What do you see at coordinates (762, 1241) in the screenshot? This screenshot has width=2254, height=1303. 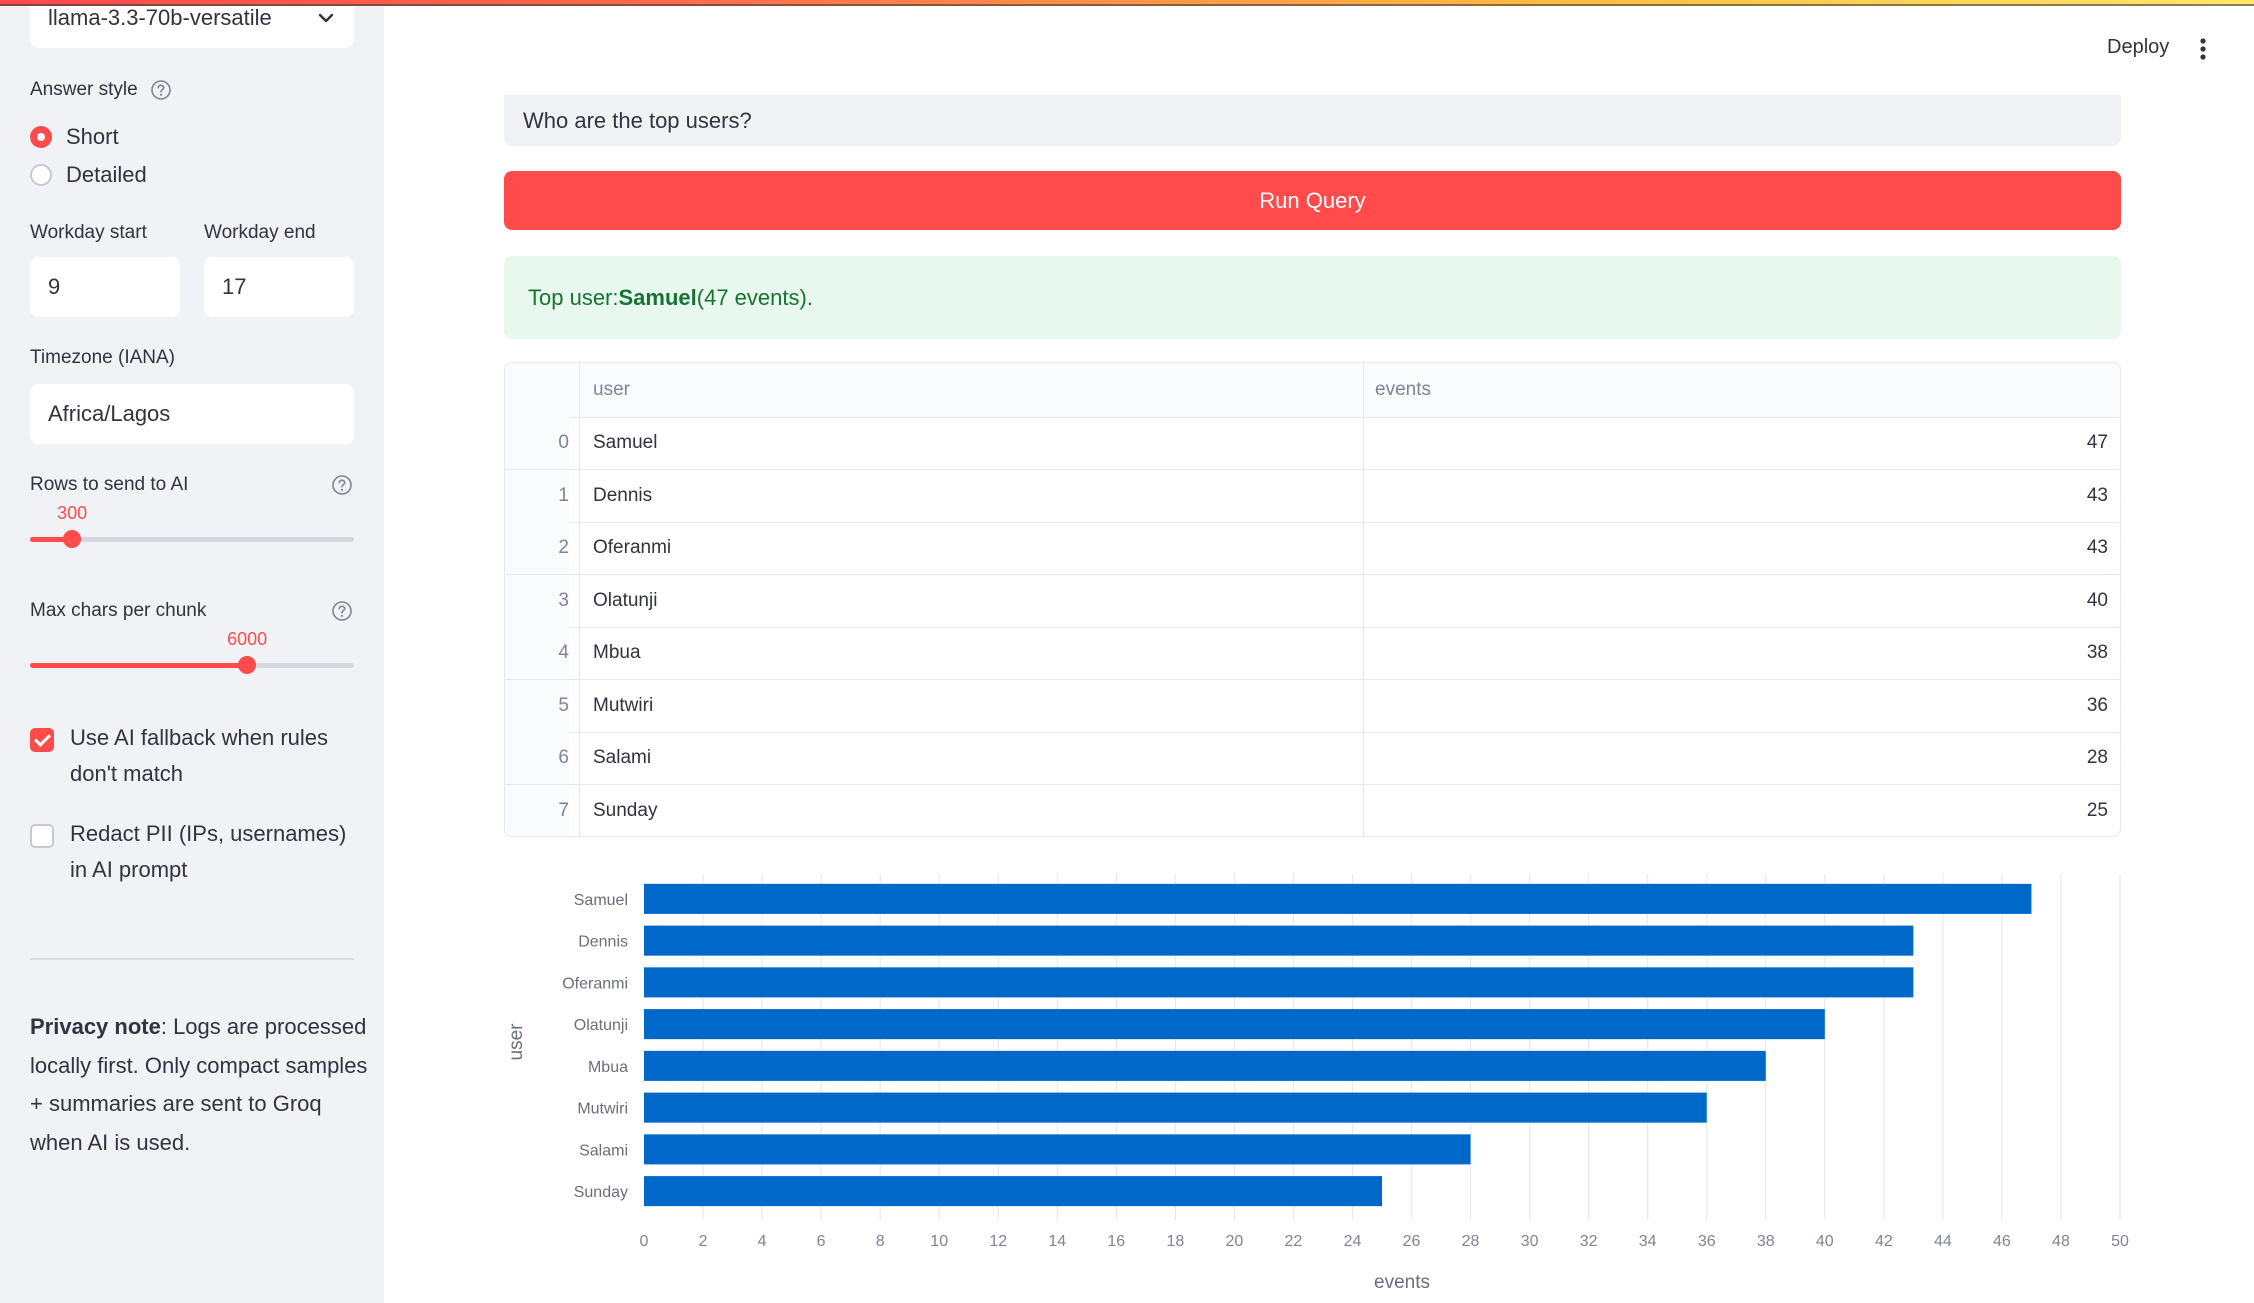 I see `x-tick-label: 4` at bounding box center [762, 1241].